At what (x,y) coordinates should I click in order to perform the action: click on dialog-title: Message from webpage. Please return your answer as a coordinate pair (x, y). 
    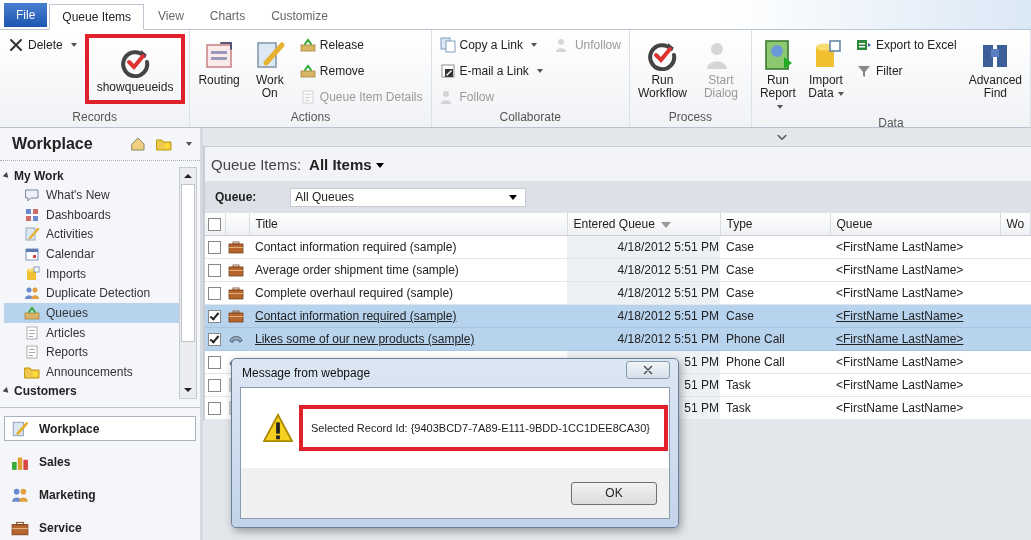
    Looking at the image, I should click on (306, 373).